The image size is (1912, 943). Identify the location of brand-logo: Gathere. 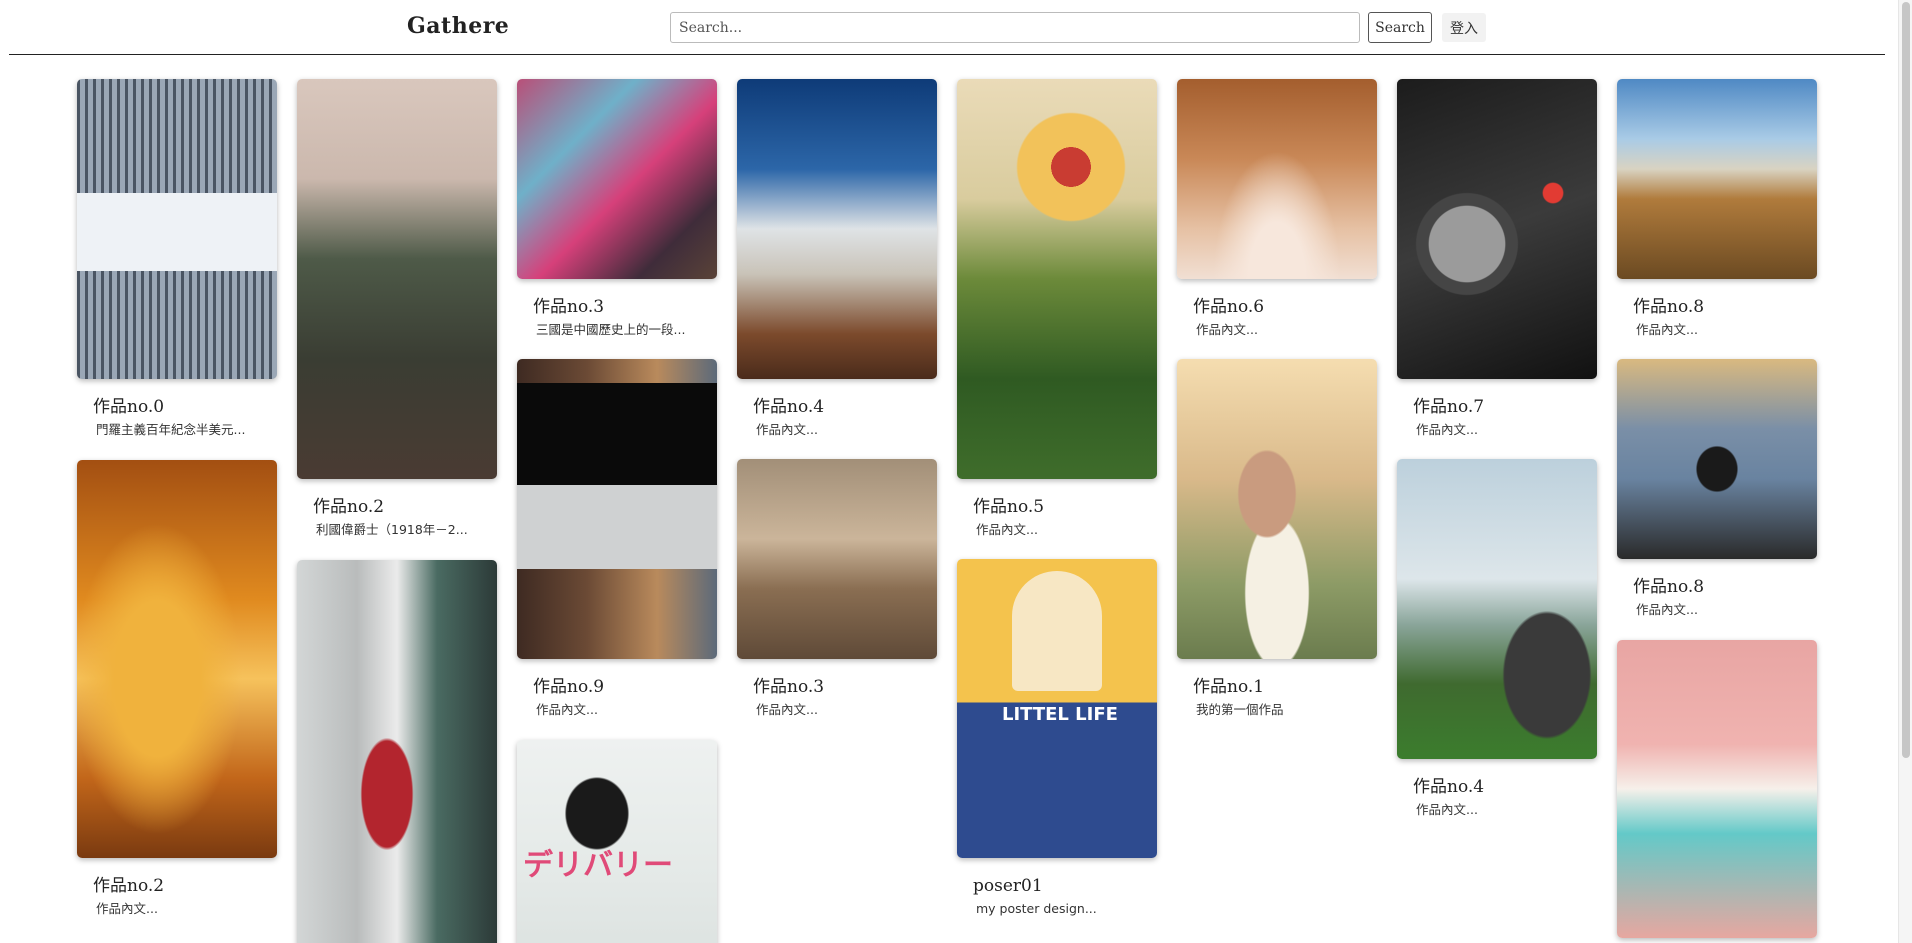
(458, 26).